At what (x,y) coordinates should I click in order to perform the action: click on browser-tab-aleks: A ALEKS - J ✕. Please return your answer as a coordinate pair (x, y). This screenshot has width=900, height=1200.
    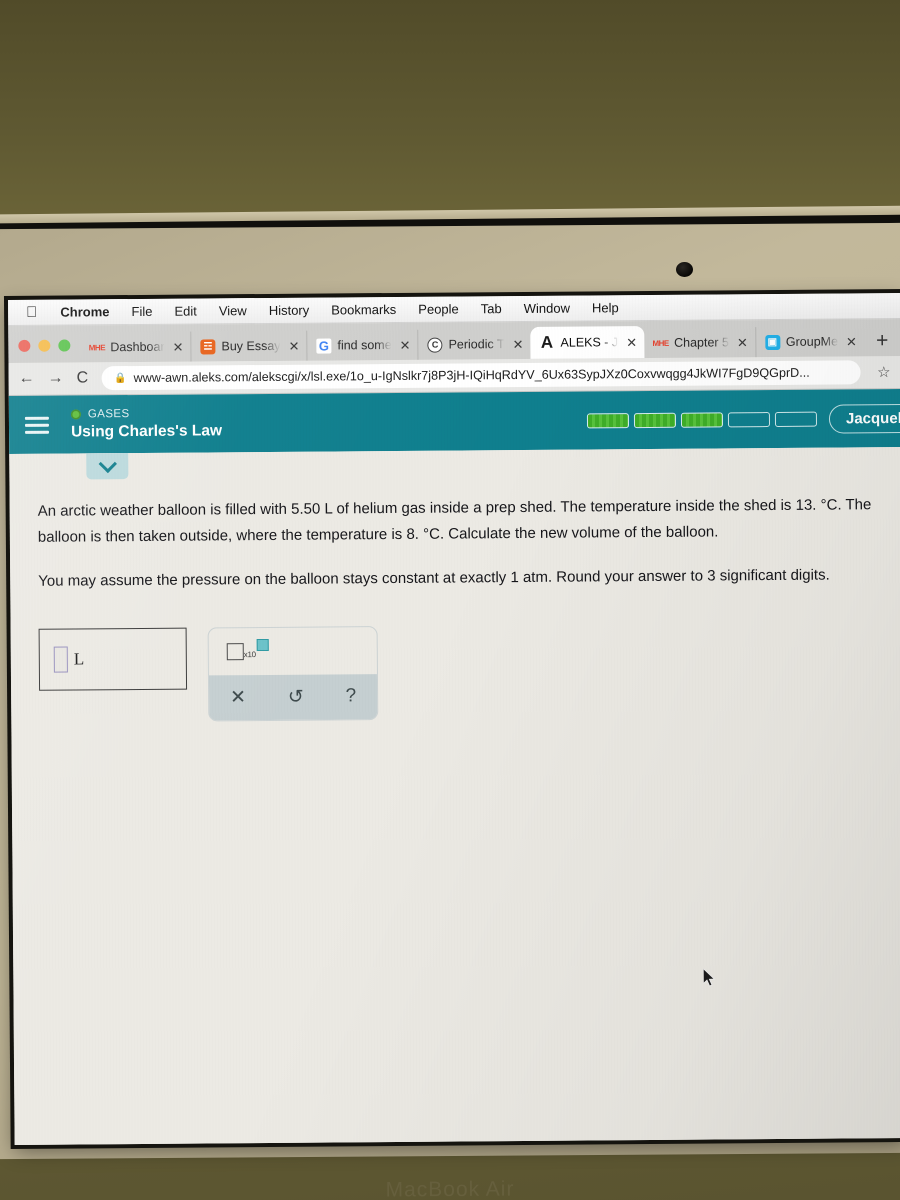
    Looking at the image, I should click on (587, 342).